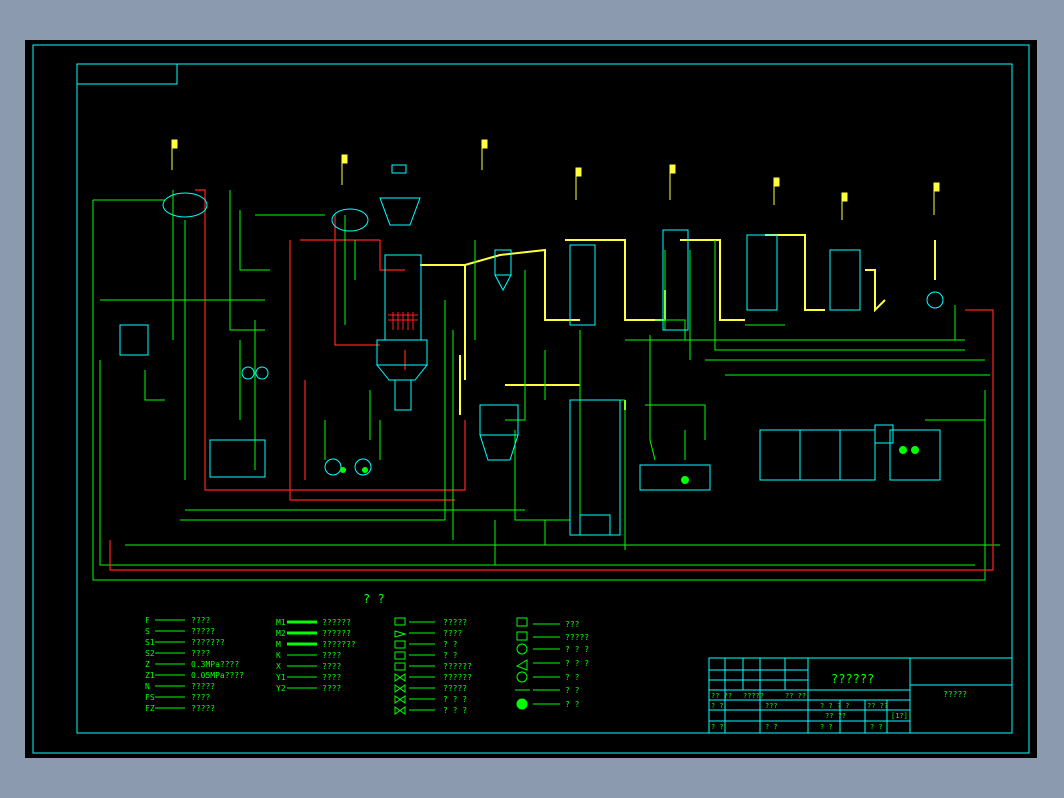  I want to click on hopper, so click(400, 211).